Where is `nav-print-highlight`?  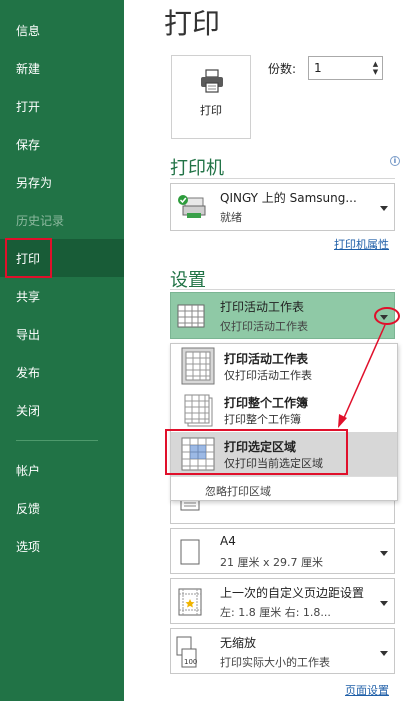
nav-print-highlight is located at coordinates (28, 258).